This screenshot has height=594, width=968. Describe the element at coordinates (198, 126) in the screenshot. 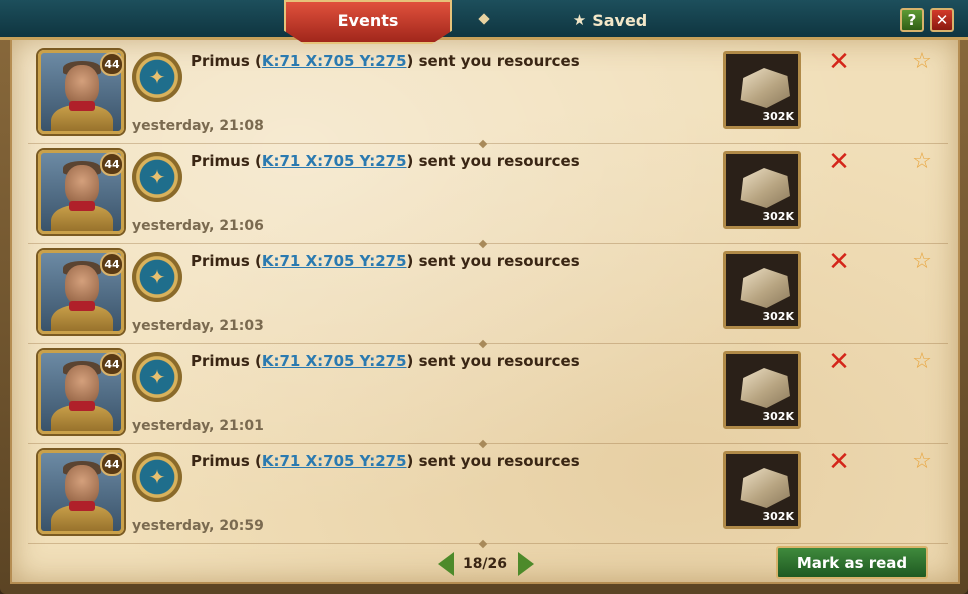

I see `event-time: yesterday, 21:08` at that location.